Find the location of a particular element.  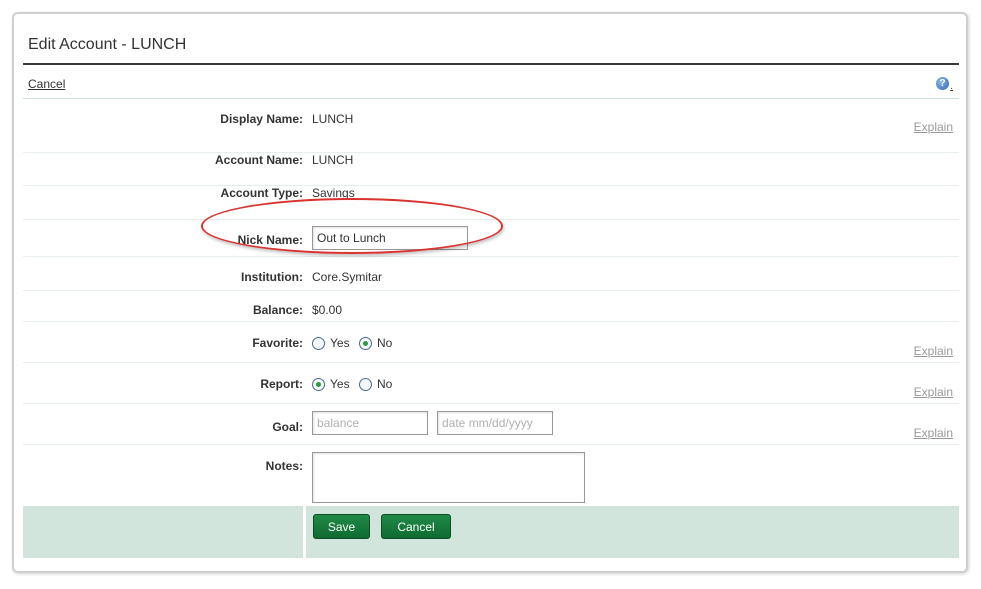

report-yes-label: Yes is located at coordinates (340, 384).